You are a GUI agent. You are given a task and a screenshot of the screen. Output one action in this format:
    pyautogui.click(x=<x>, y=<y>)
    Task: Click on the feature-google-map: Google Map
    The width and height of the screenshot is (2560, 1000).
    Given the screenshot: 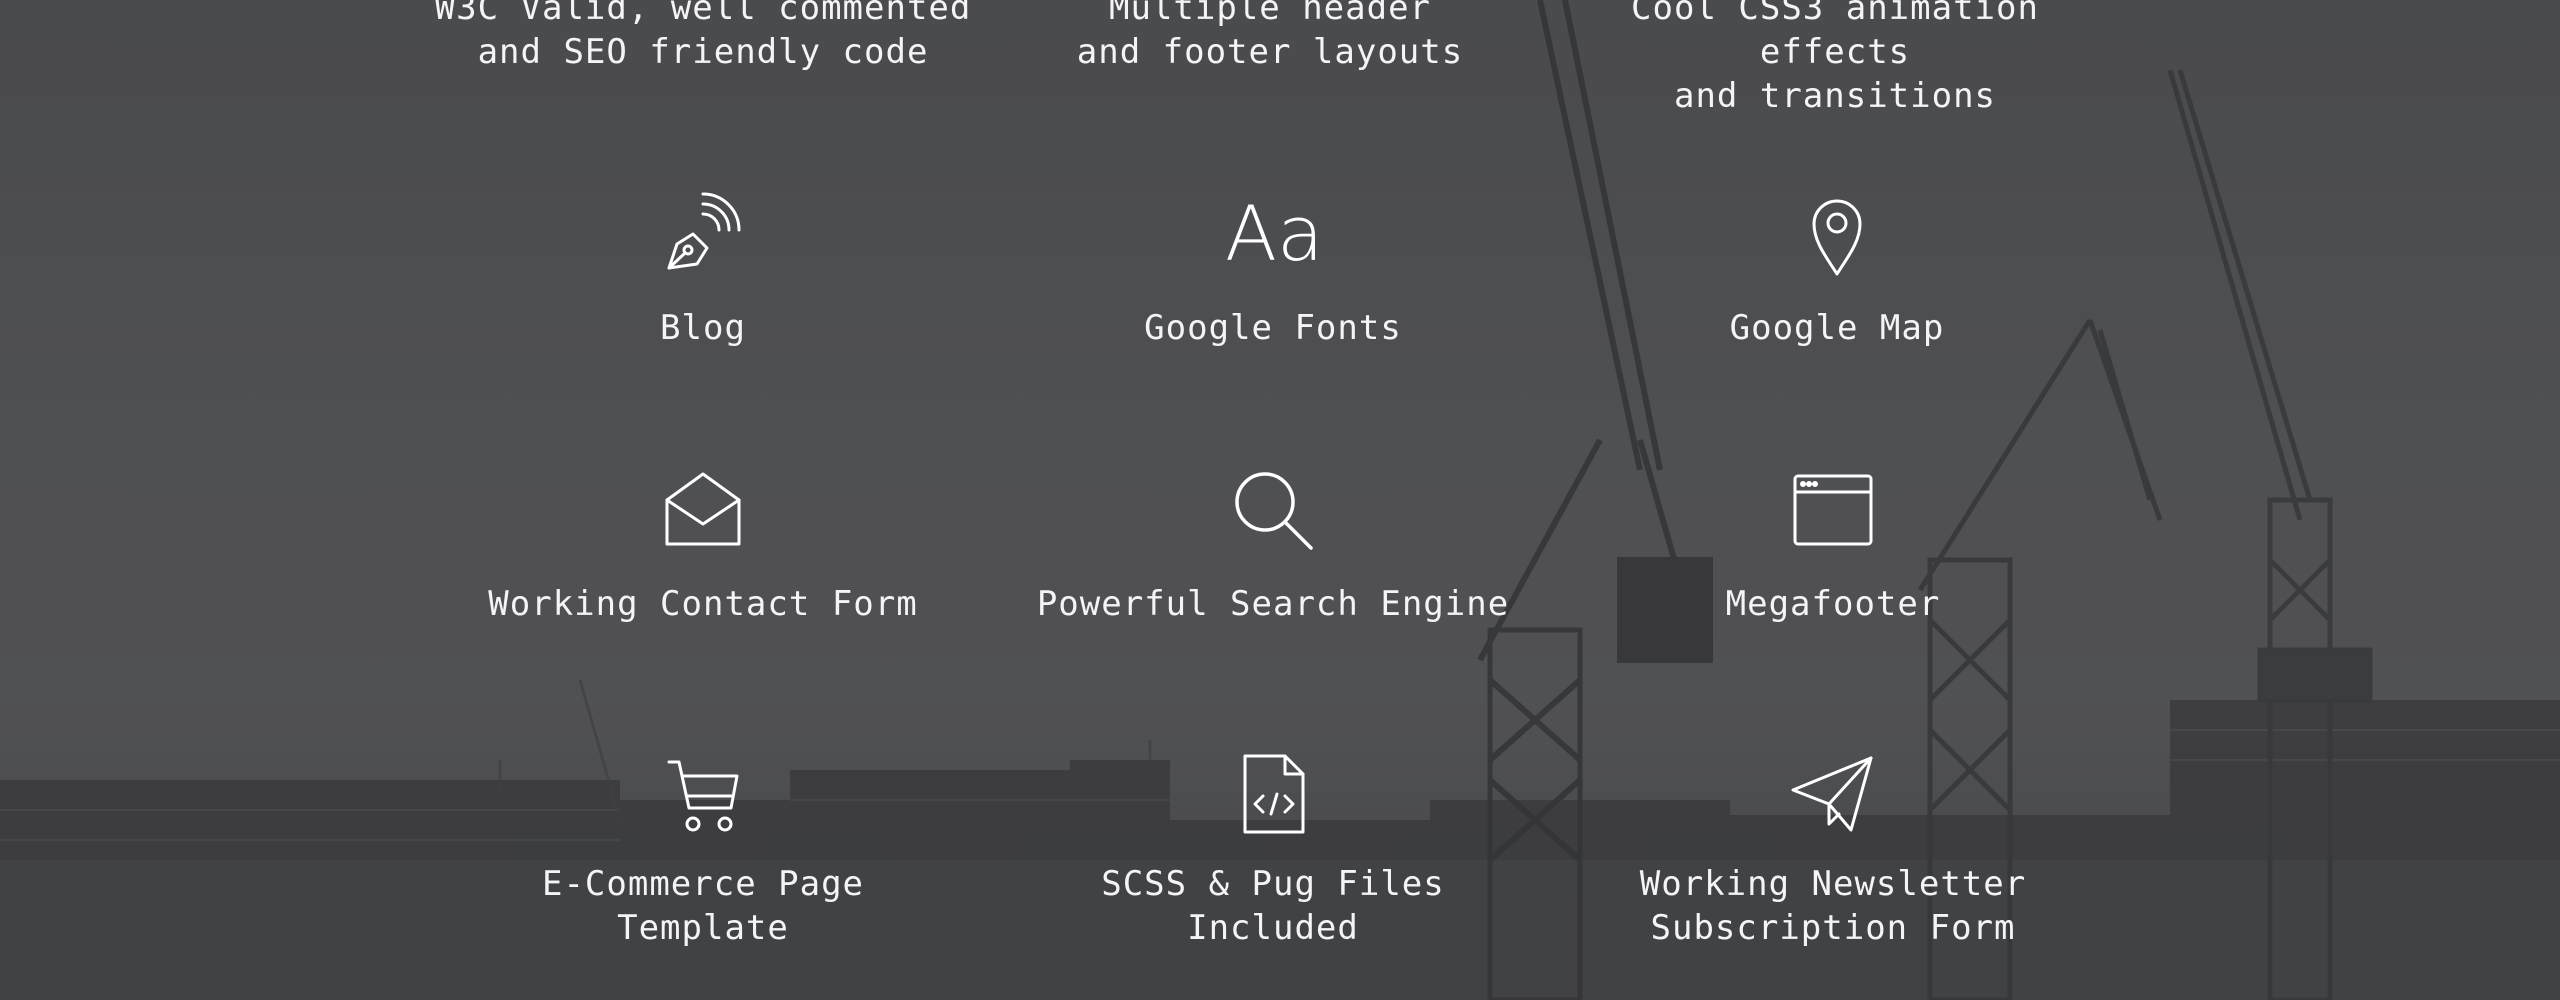 What is the action you would take?
    pyautogui.click(x=1837, y=268)
    